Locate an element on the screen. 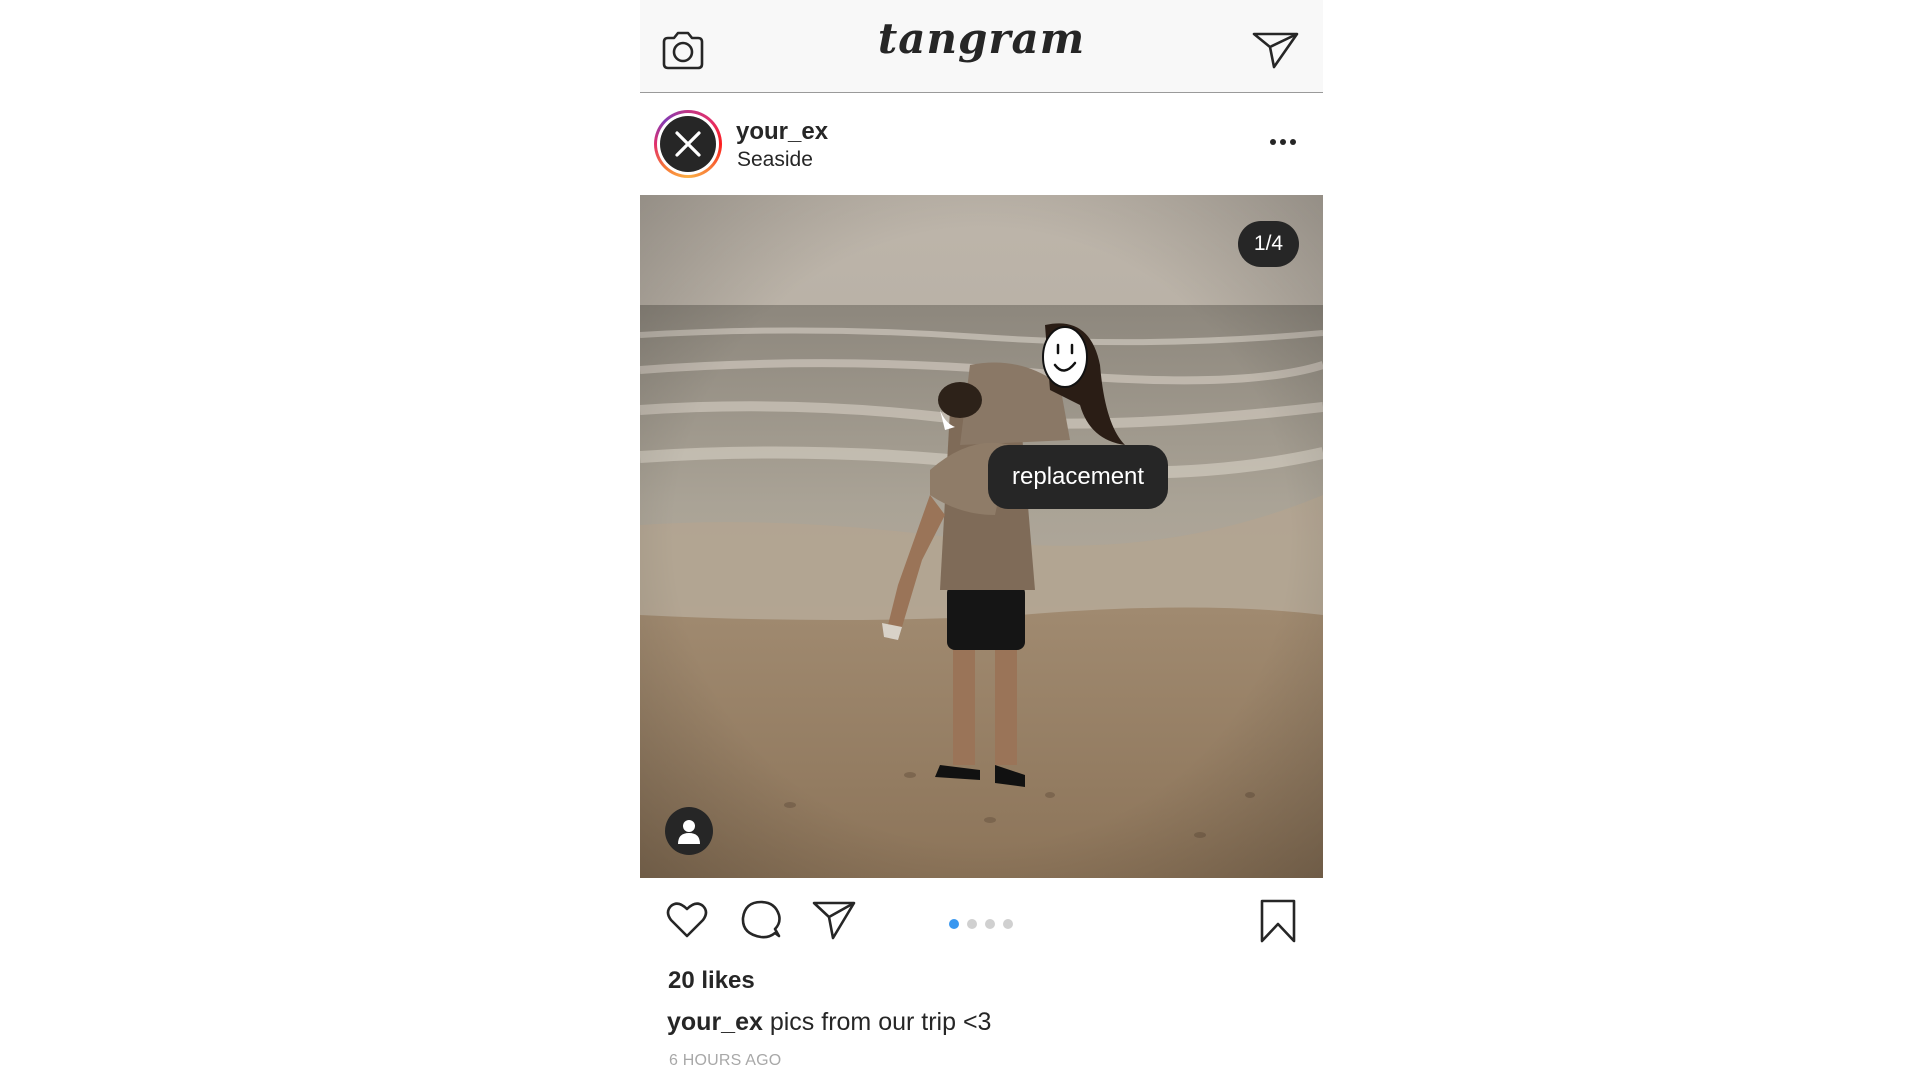 This screenshot has width=1920, height=1080. top-bar: tangram is located at coordinates (981, 46).